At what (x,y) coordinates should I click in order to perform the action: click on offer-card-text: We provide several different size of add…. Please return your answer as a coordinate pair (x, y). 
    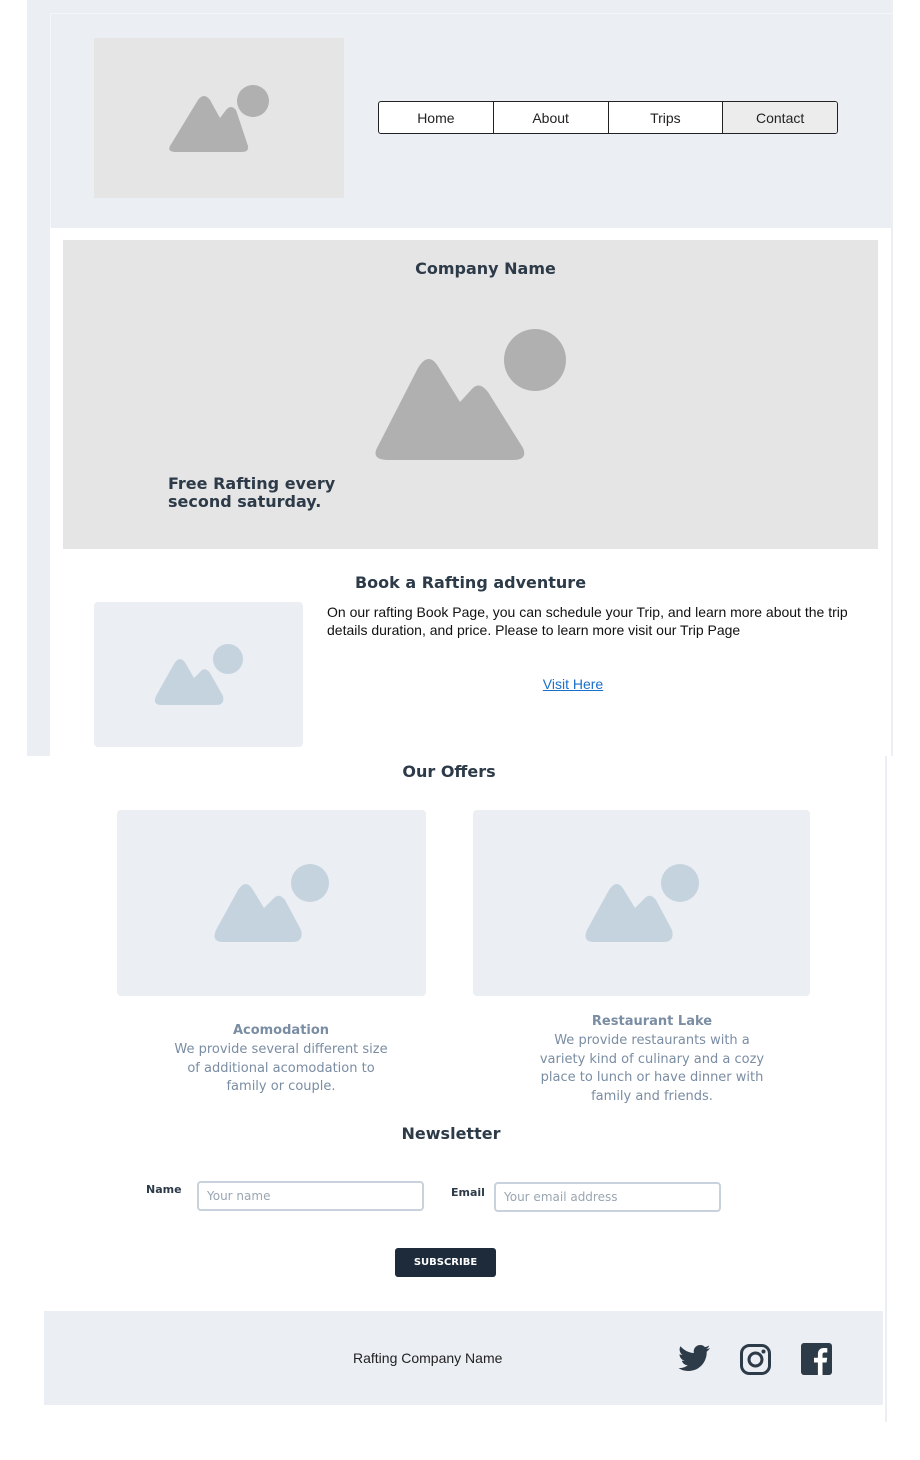
    Looking at the image, I should click on (281, 1068).